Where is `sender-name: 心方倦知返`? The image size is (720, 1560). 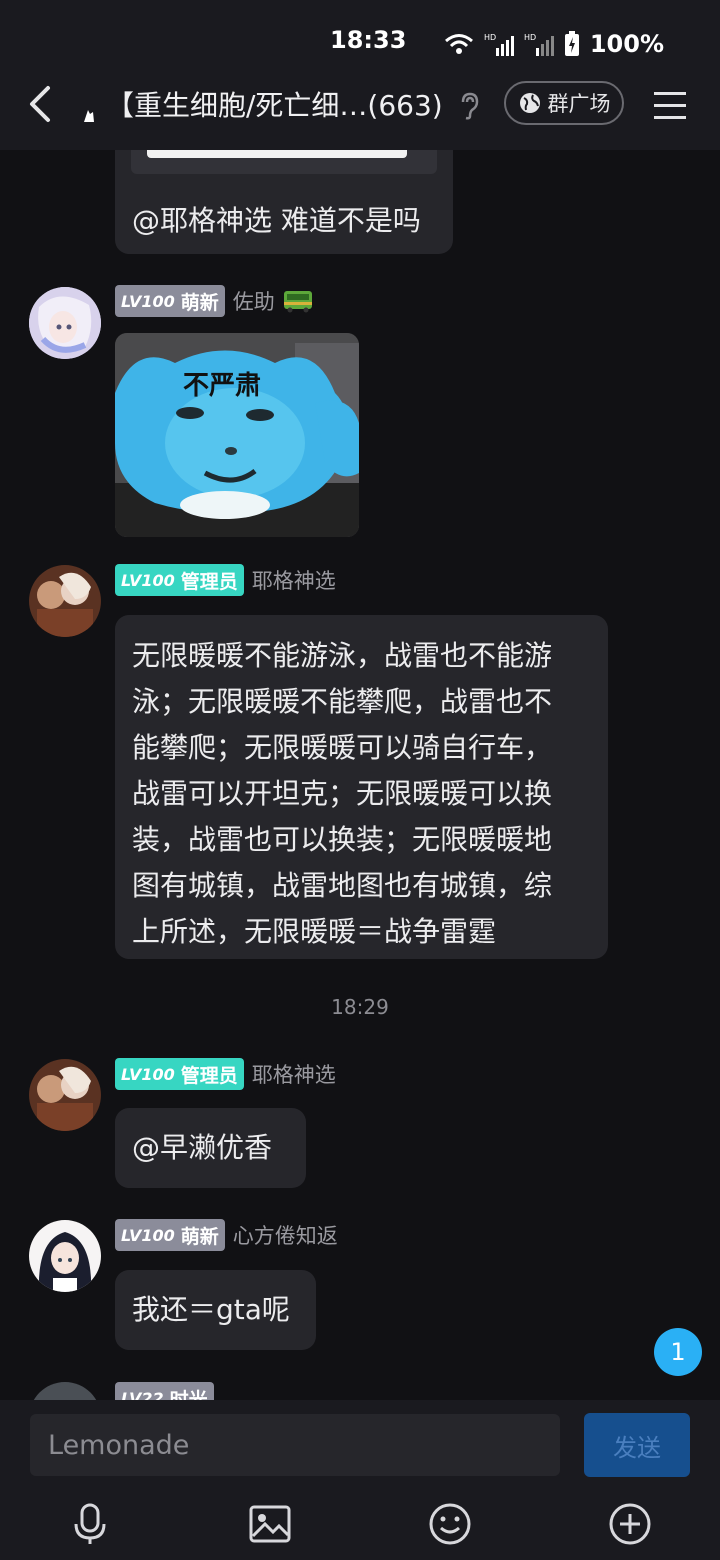
sender-name: 心方倦知返 is located at coordinates (285, 1235).